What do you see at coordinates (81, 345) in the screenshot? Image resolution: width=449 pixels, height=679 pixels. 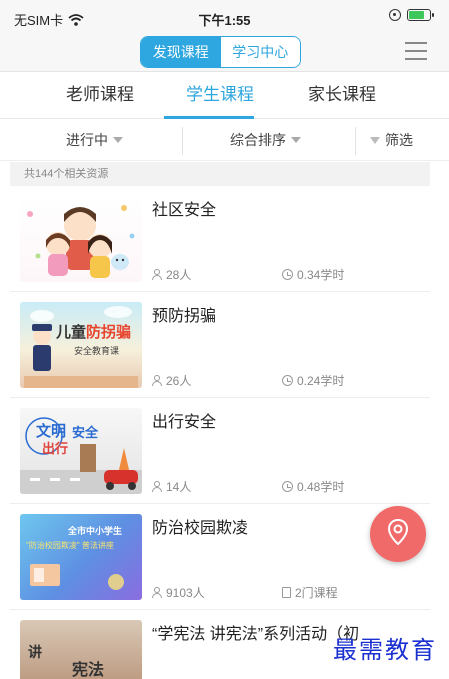 I see `course-thumbnail: 儿童防拐骗 安全教育课` at bounding box center [81, 345].